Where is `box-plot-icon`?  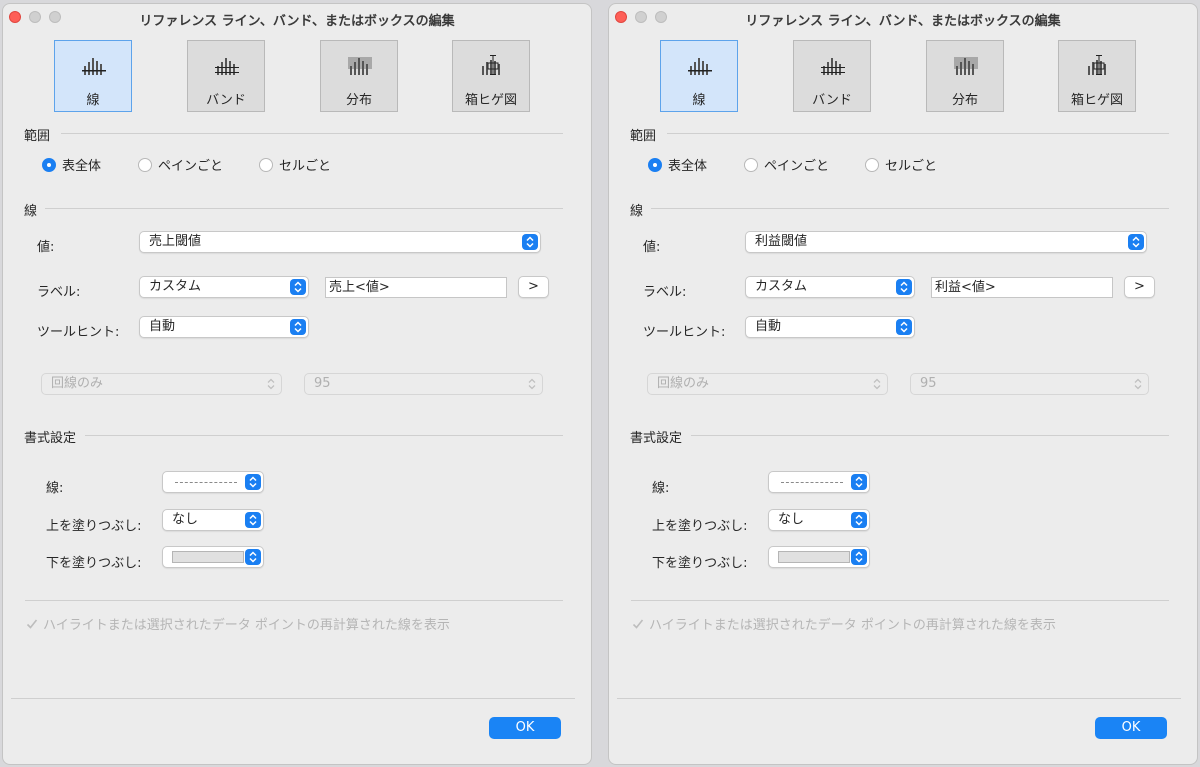 box-plot-icon is located at coordinates (491, 65).